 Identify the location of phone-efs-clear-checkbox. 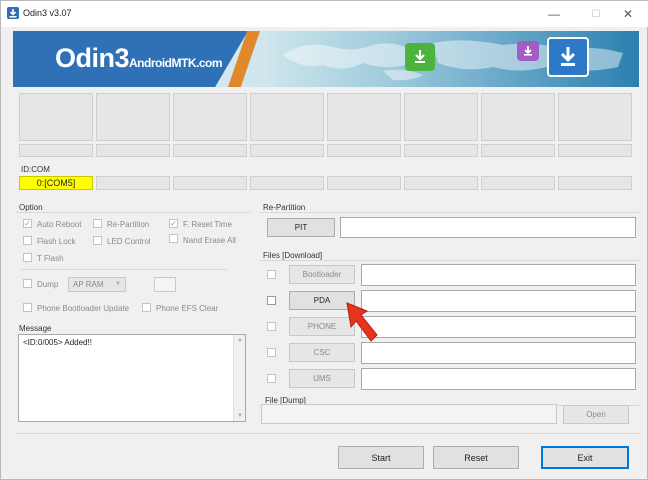
(146, 307).